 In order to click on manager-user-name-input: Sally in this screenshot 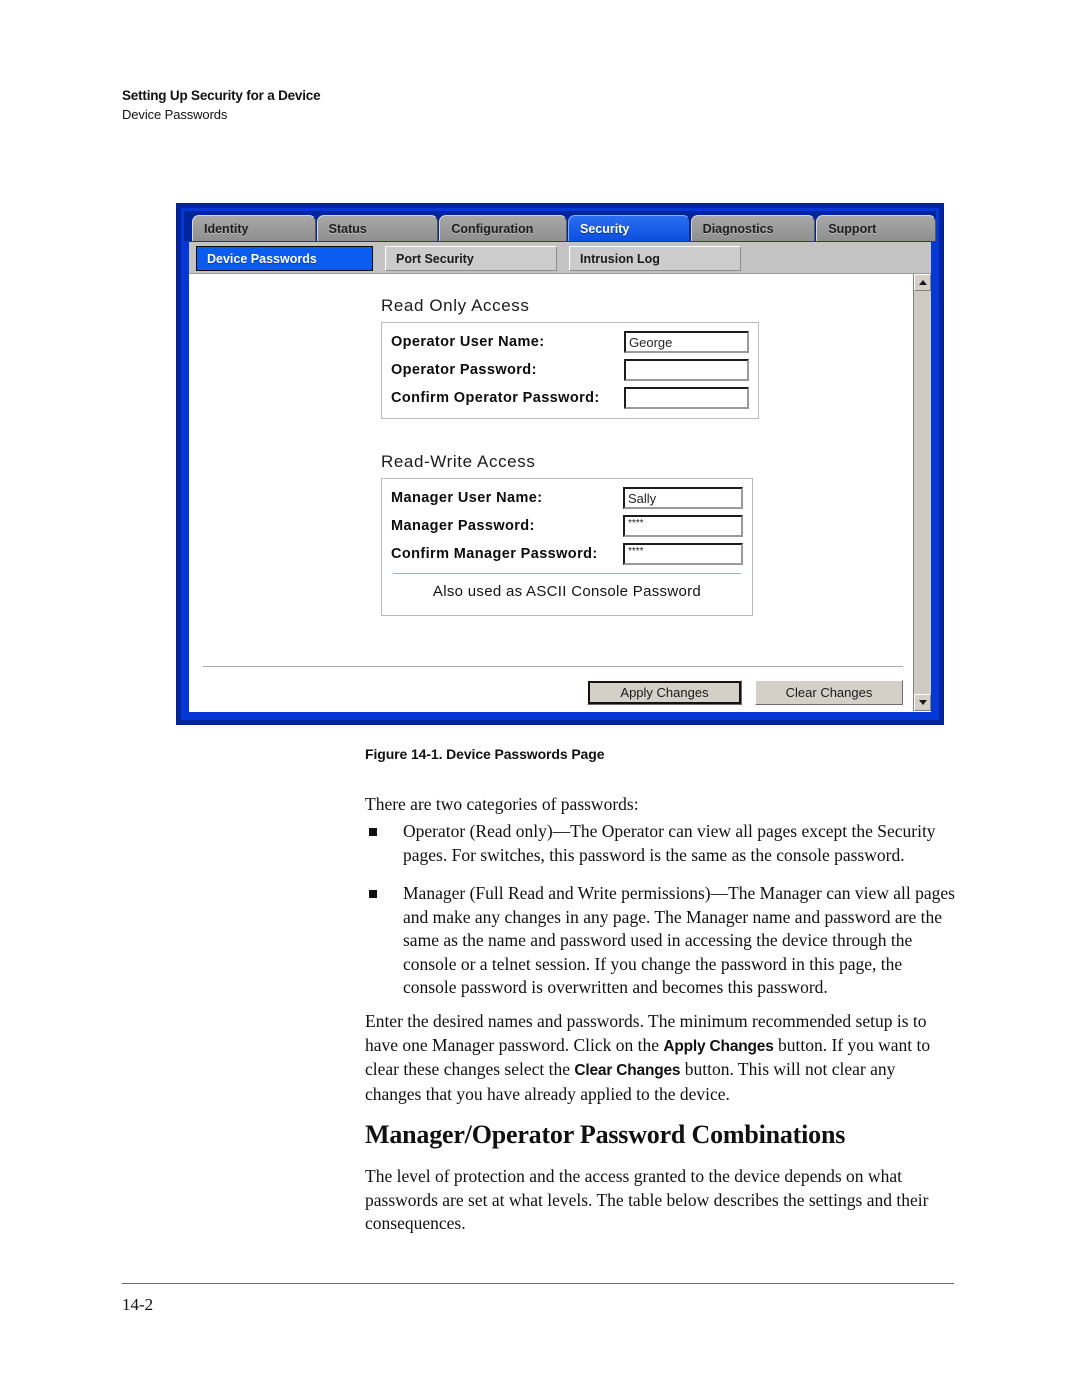, I will do `click(683, 498)`.